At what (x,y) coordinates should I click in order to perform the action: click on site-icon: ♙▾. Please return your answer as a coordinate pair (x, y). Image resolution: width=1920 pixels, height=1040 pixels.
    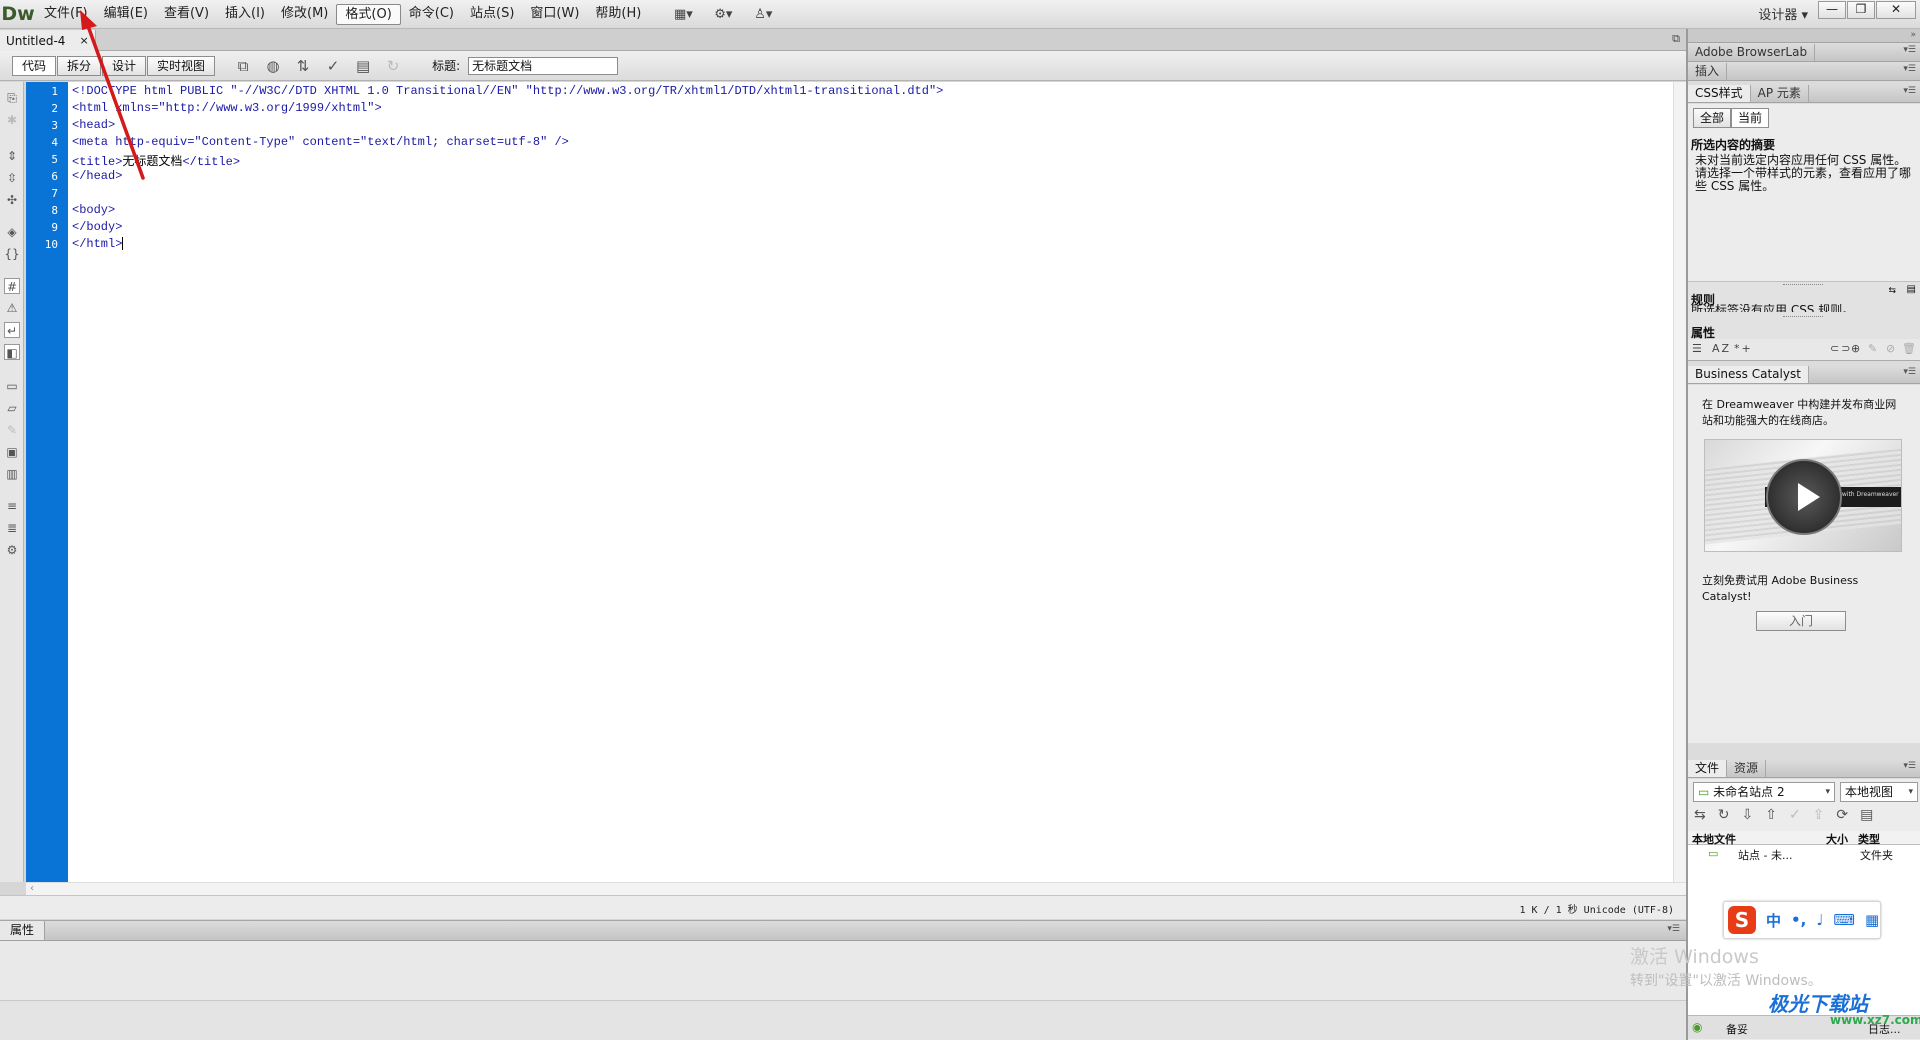
    Looking at the image, I should click on (763, 14).